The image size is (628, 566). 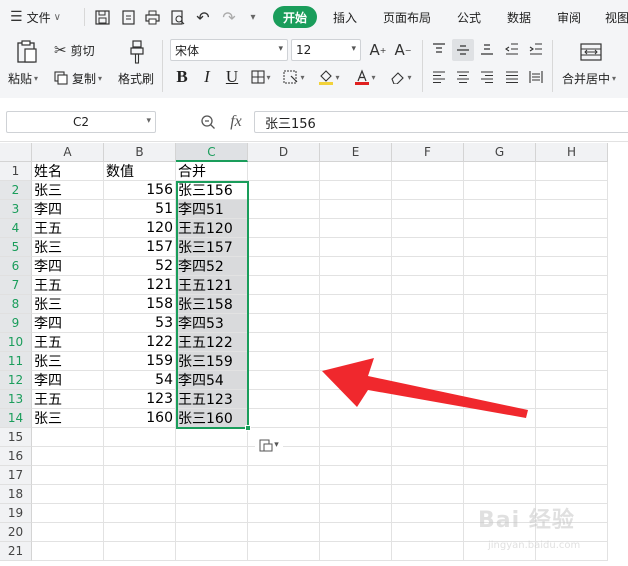 I want to click on cell-f15, so click(x=428, y=437).